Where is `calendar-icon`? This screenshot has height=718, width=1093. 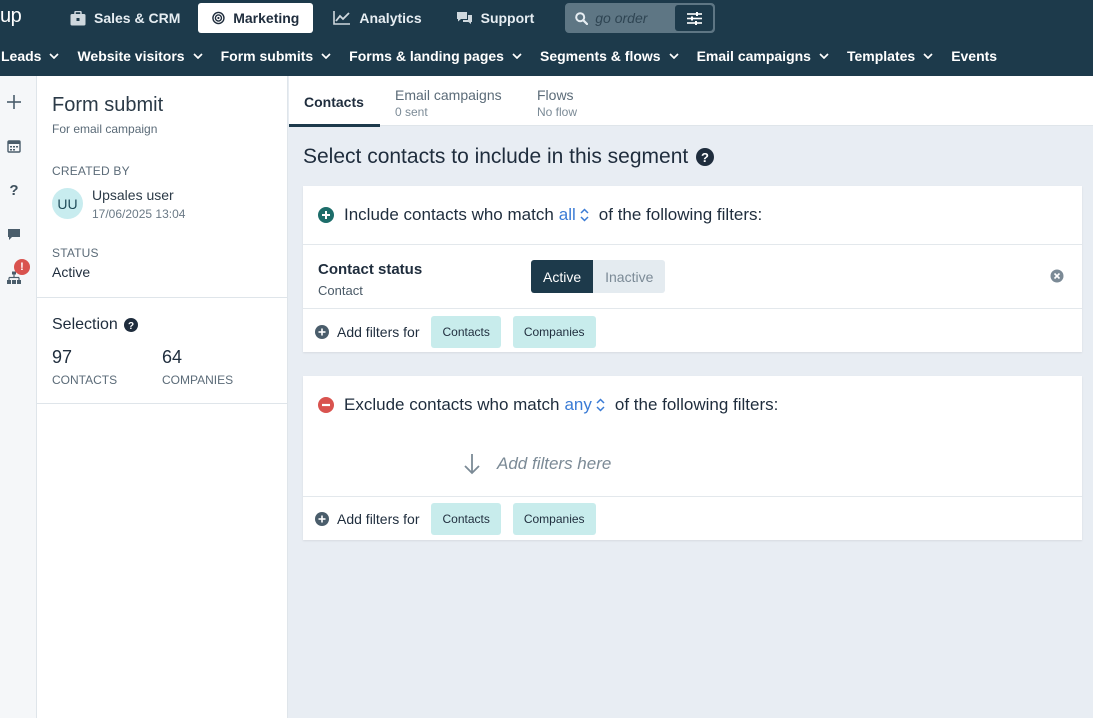
calendar-icon is located at coordinates (14, 146).